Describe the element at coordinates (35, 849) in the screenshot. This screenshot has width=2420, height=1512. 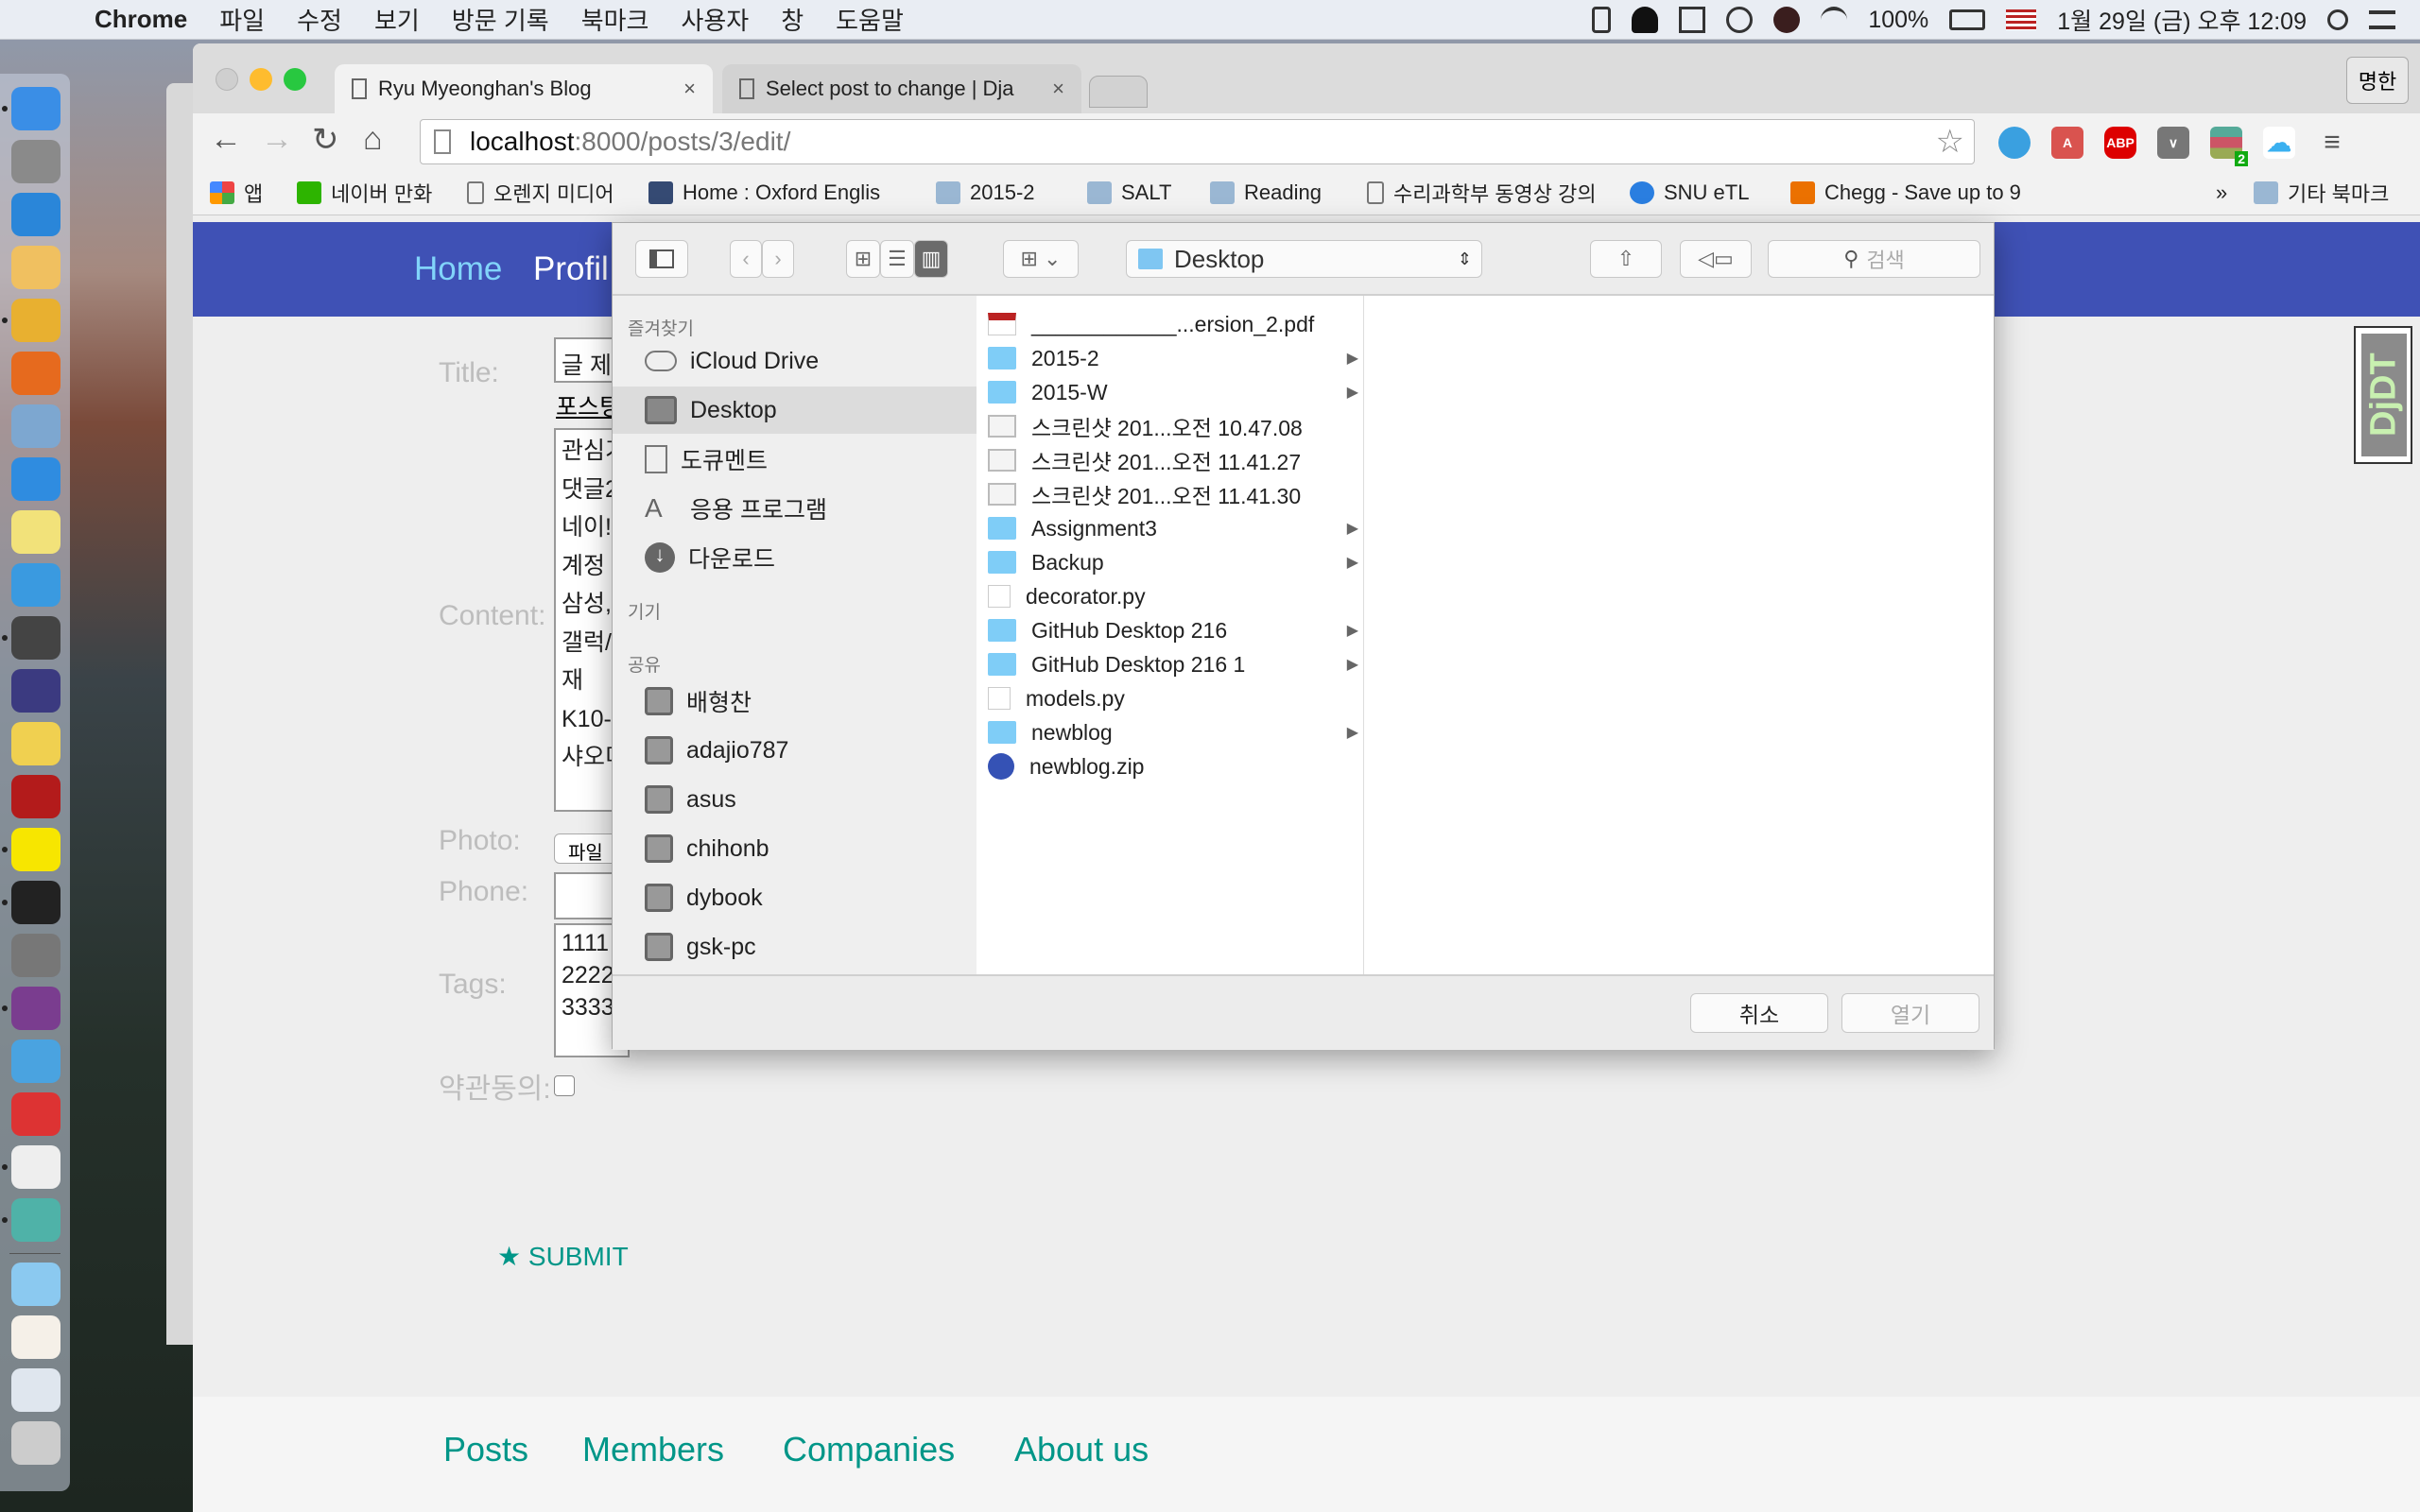
I see `kakaotalk-dock-icon` at that location.